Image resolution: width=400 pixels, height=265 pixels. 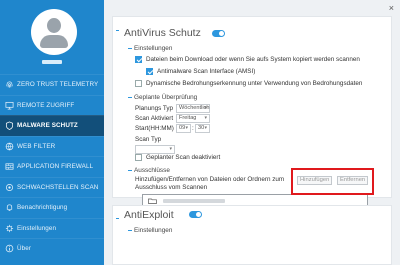 I want to click on sidebar-item-zero-trust-telemetry: ZERO TRUST TELEMETRY, so click(x=52, y=84).